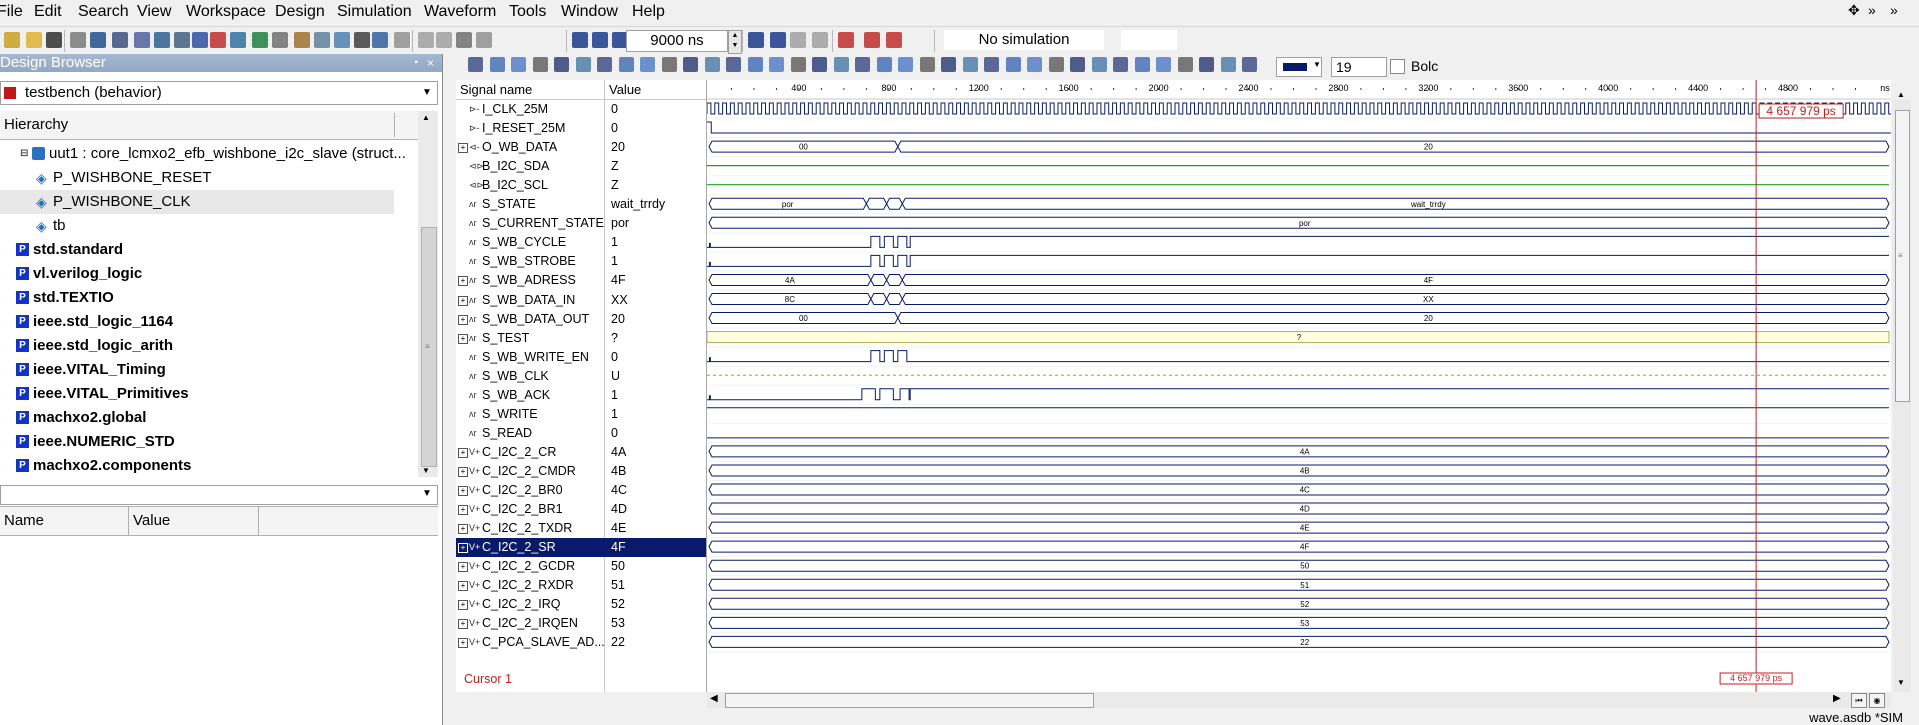 This screenshot has height=725, width=1919. I want to click on show-icon, so click(1142, 64).